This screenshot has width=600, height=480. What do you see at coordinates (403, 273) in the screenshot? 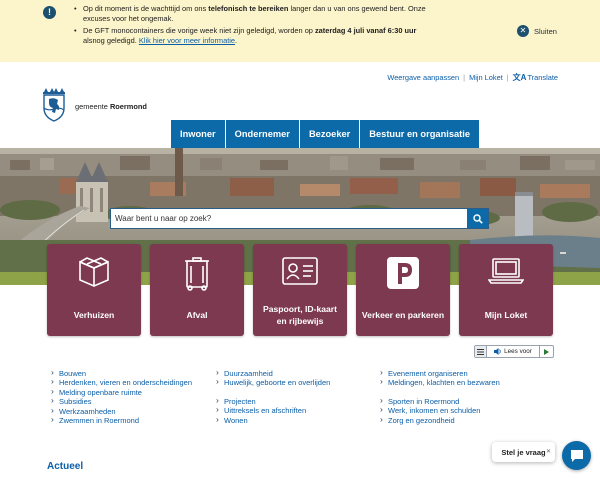
I see `parking-icon` at bounding box center [403, 273].